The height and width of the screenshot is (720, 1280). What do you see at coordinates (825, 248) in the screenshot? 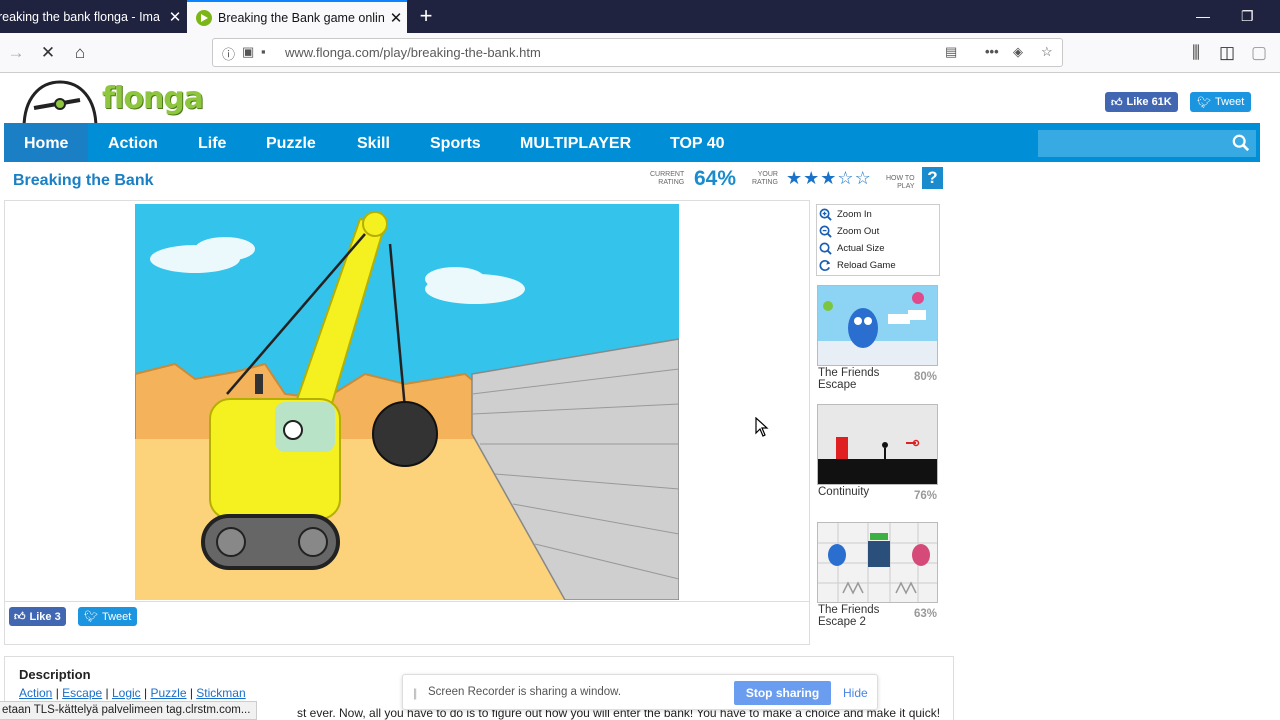
I see `actual-size-icon` at bounding box center [825, 248].